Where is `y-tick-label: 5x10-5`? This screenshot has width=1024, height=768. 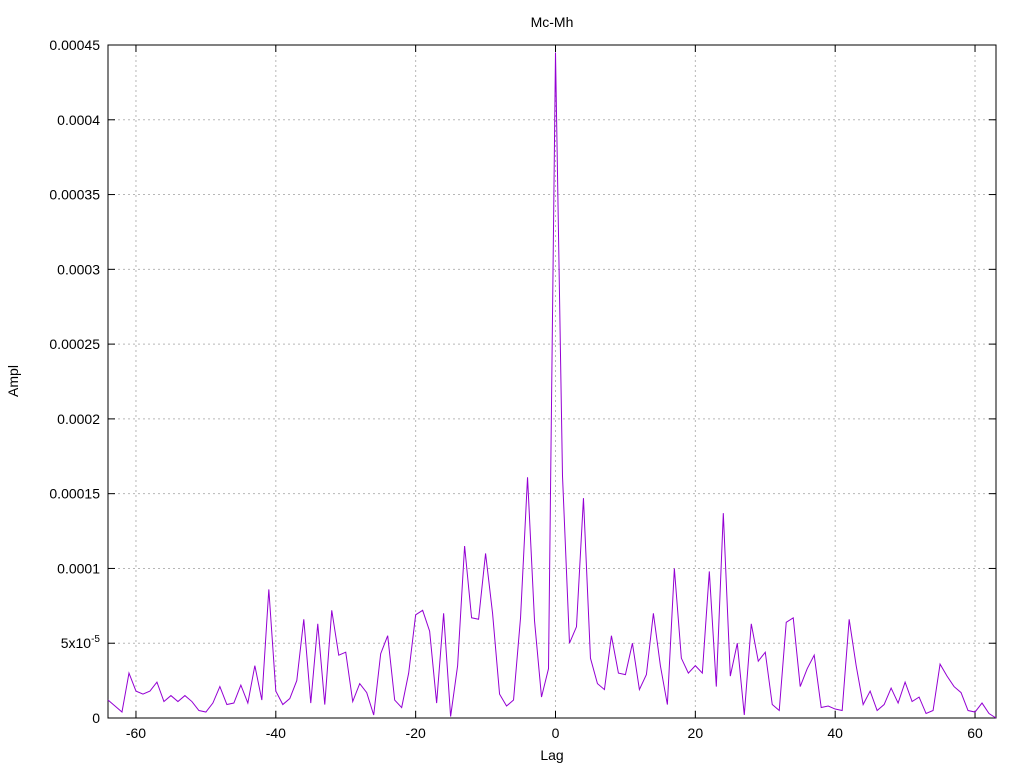 y-tick-label: 5x10-5 is located at coordinates (81, 642).